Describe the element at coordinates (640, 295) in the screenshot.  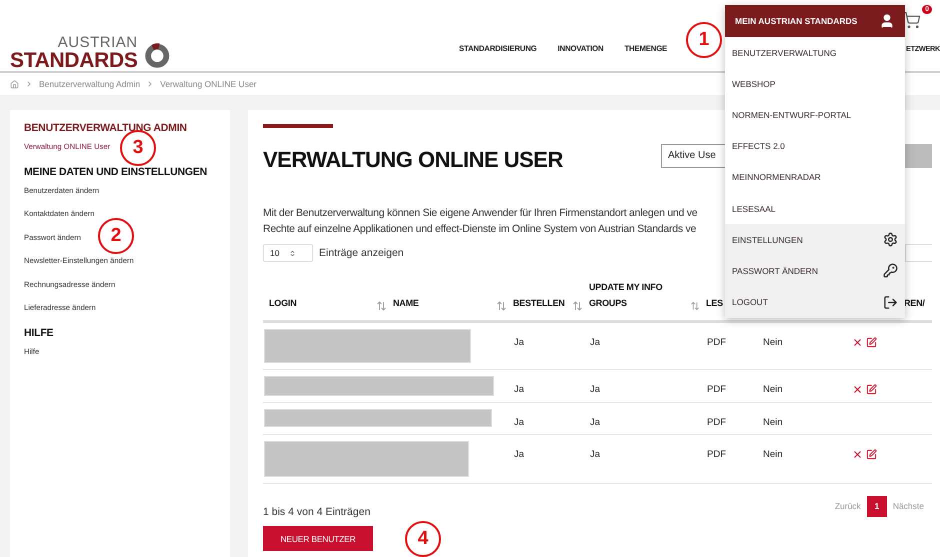
I see `column-header: UPDATE MY INFO GROUPS` at that location.